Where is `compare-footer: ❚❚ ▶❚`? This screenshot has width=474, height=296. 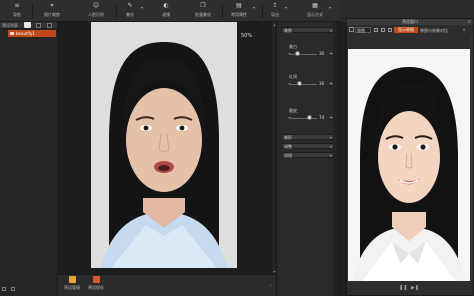 compare-footer: ❚❚ ▶❚ is located at coordinates (410, 288).